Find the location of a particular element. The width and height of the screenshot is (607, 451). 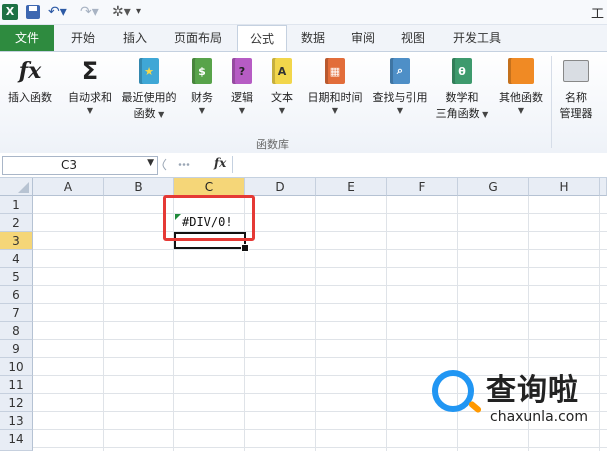

column-header-c: C is located at coordinates (209, 187).